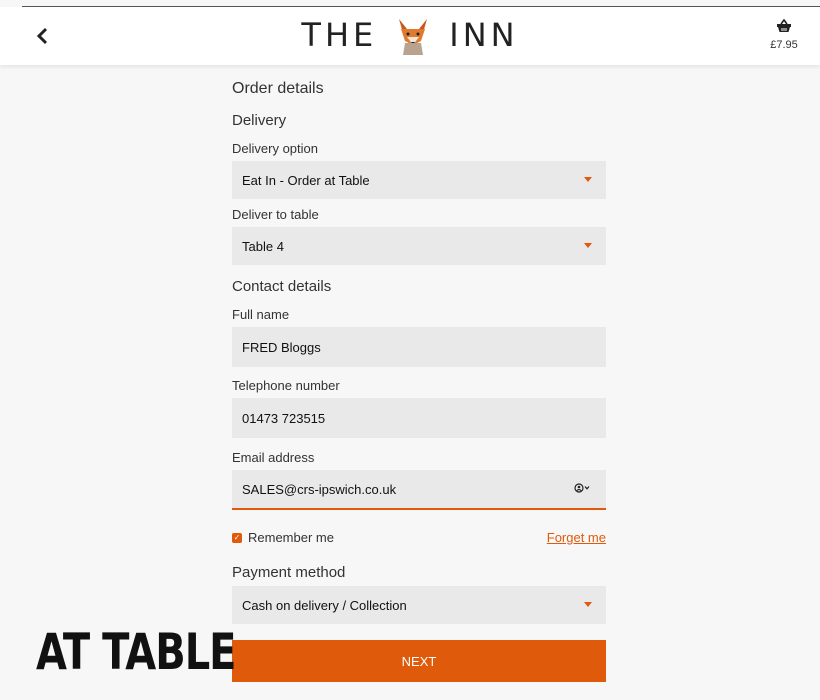  I want to click on telephone-value: 01473 723515, so click(284, 418).